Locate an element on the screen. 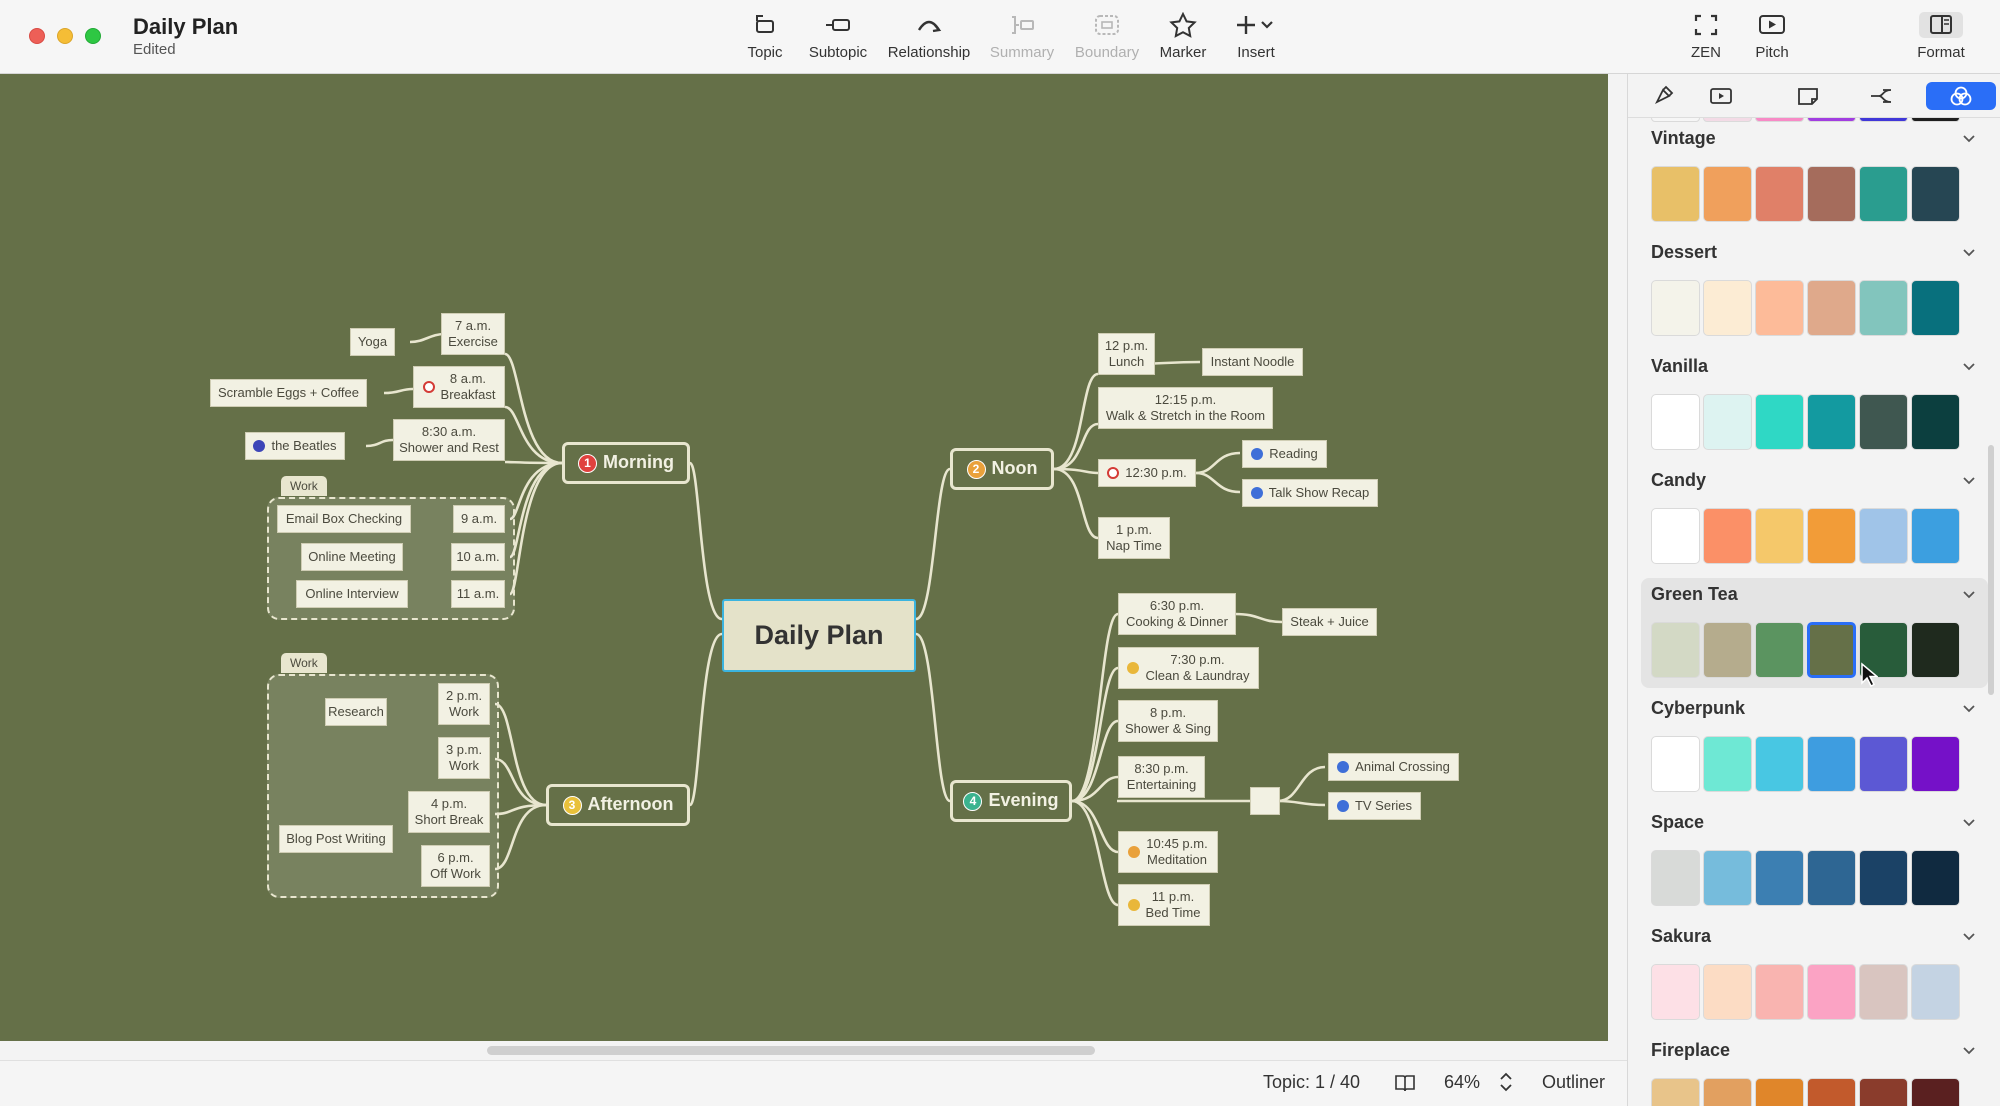  subtopic-breakfast: 8 a.m. Breakfast is located at coordinates (459, 387).